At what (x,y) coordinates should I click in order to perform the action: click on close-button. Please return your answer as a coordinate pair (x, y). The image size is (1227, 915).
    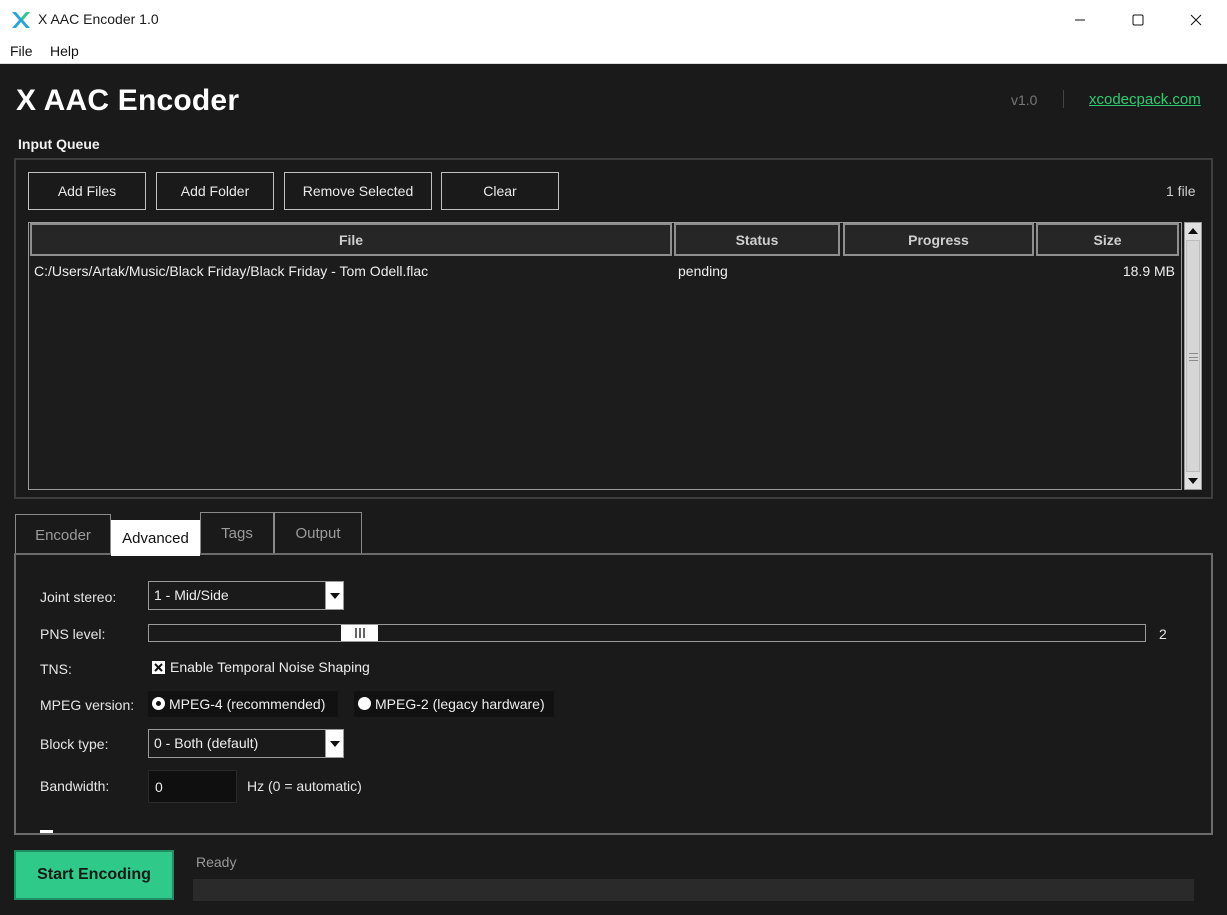
    Looking at the image, I should click on (1196, 19).